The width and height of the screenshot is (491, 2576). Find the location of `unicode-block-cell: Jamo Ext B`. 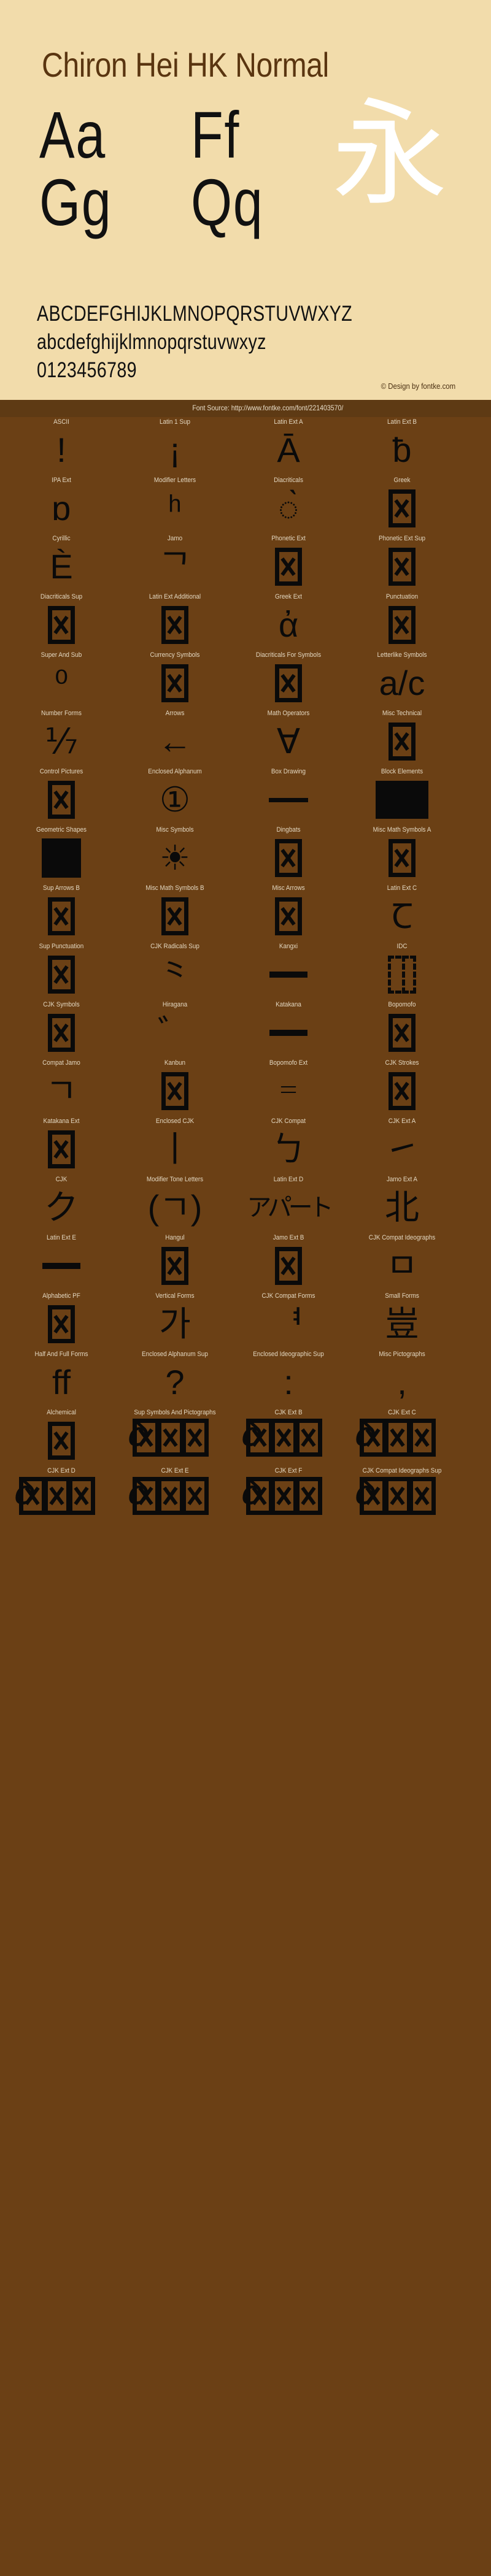

unicode-block-cell: Jamo Ext B is located at coordinates (288, 1262).